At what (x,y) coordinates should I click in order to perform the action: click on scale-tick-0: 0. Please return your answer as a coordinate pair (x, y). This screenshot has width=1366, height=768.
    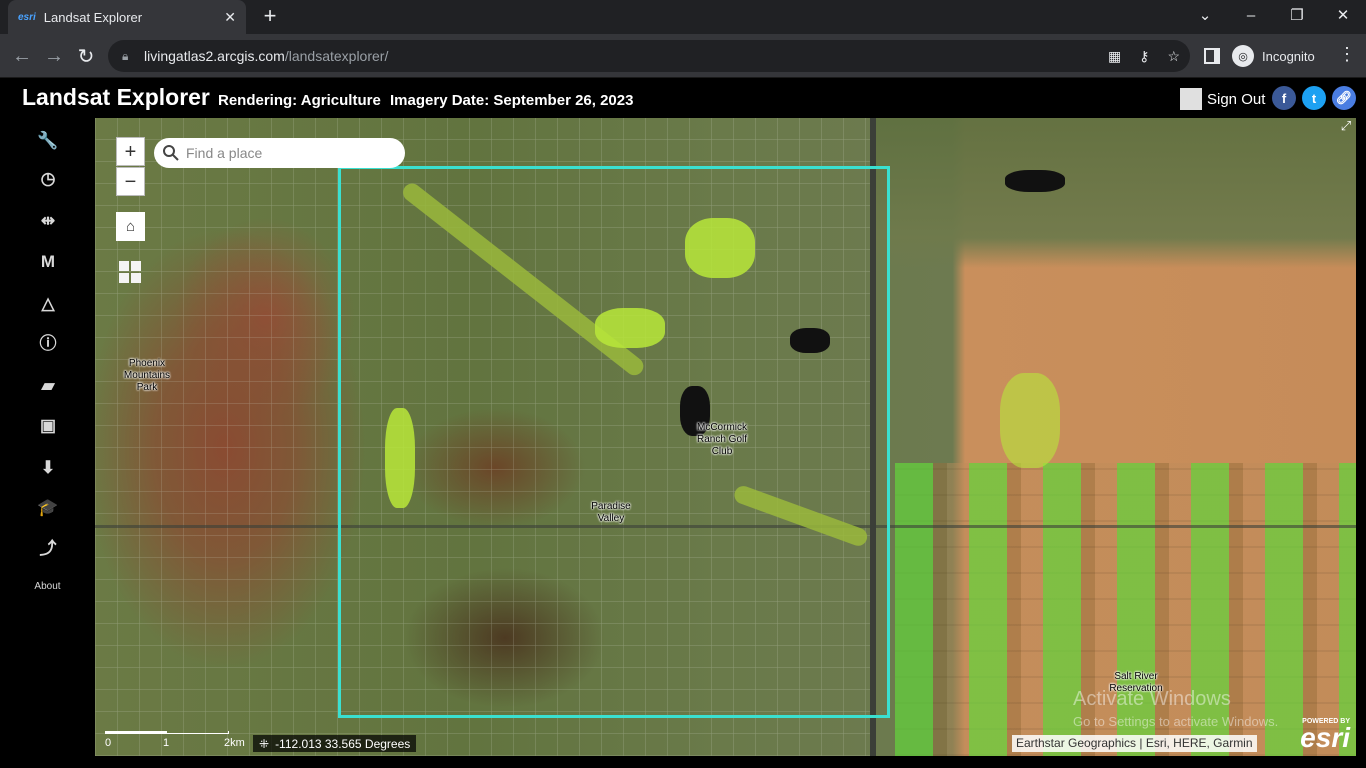
    Looking at the image, I should click on (108, 743).